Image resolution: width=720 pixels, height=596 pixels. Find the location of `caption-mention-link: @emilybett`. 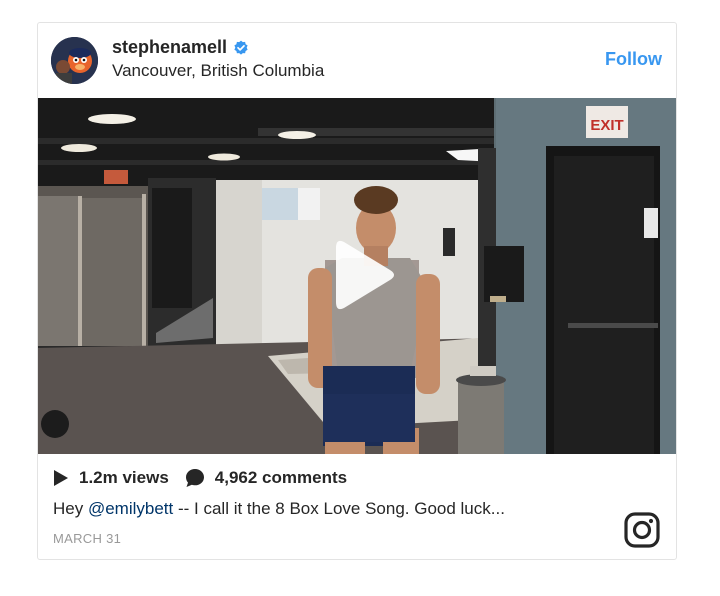

caption-mention-link: @emilybett is located at coordinates (130, 508).